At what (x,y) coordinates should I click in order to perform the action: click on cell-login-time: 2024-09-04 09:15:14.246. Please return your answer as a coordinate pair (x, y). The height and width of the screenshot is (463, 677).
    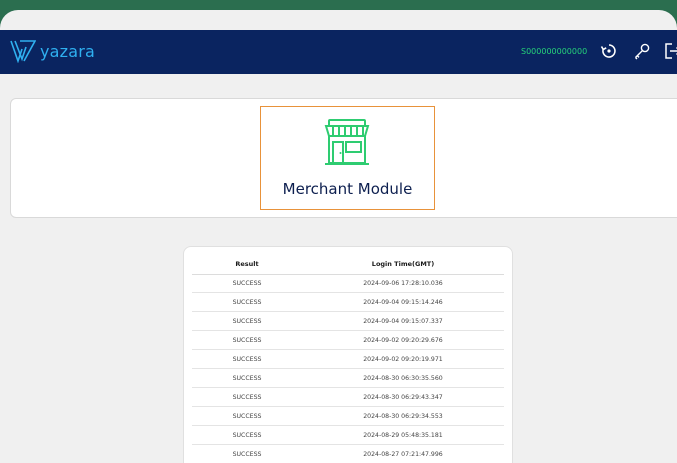
    Looking at the image, I should click on (403, 302).